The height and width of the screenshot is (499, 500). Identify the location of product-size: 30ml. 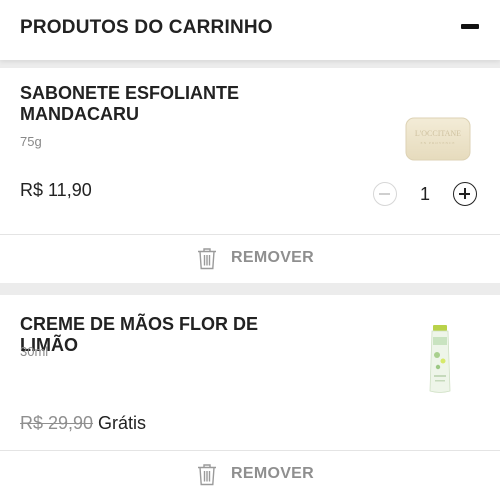
(34, 351).